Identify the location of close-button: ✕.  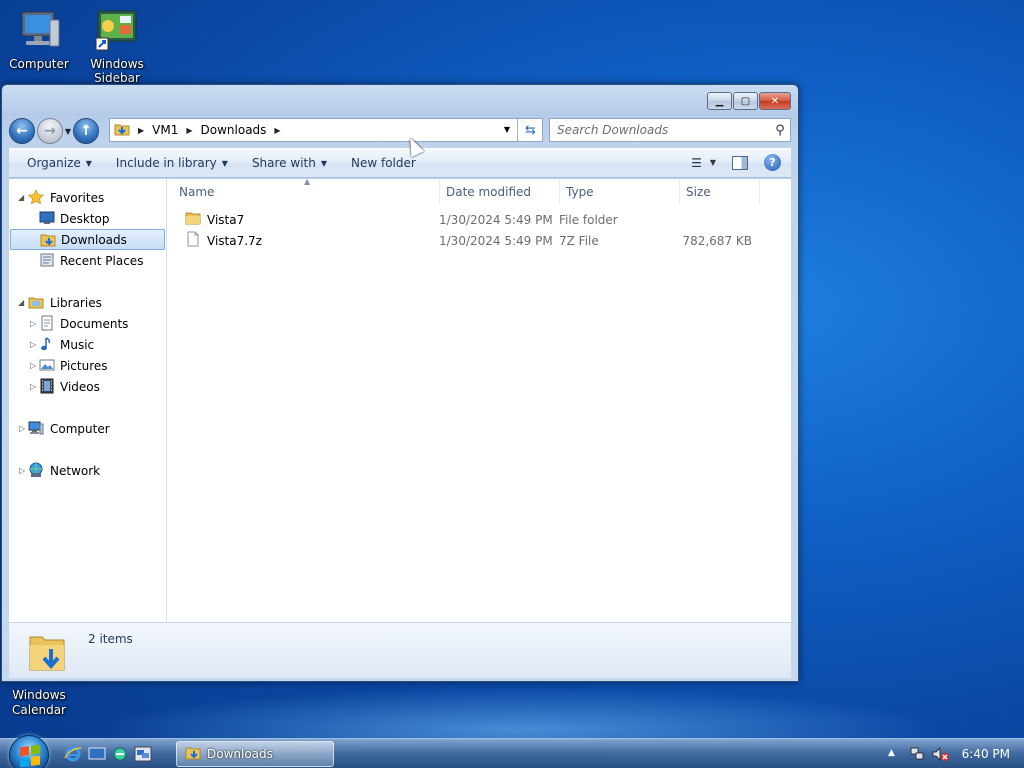
(775, 101).